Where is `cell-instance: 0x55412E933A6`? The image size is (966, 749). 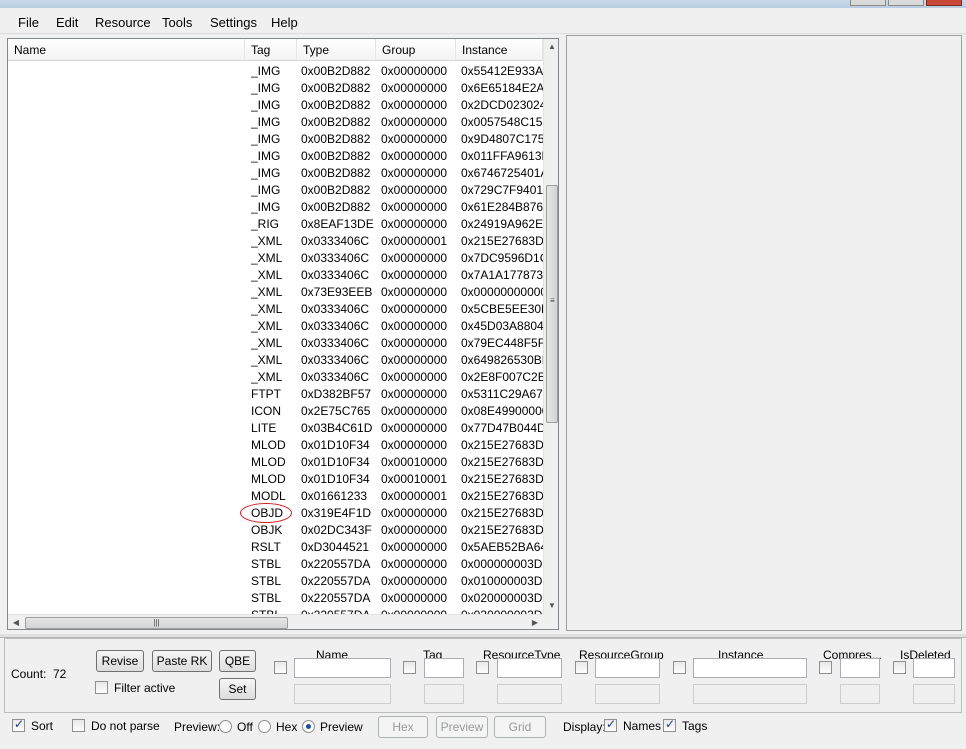 cell-instance: 0x55412E933A6 is located at coordinates (502, 71).